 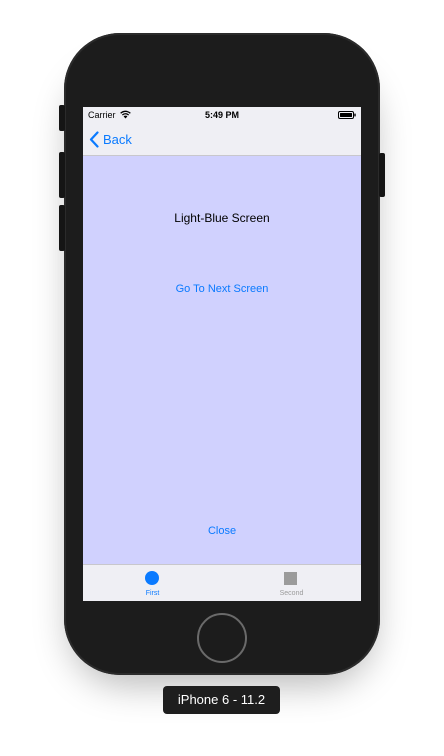 What do you see at coordinates (152, 593) in the screenshot?
I see `tab-first-label: First` at bounding box center [152, 593].